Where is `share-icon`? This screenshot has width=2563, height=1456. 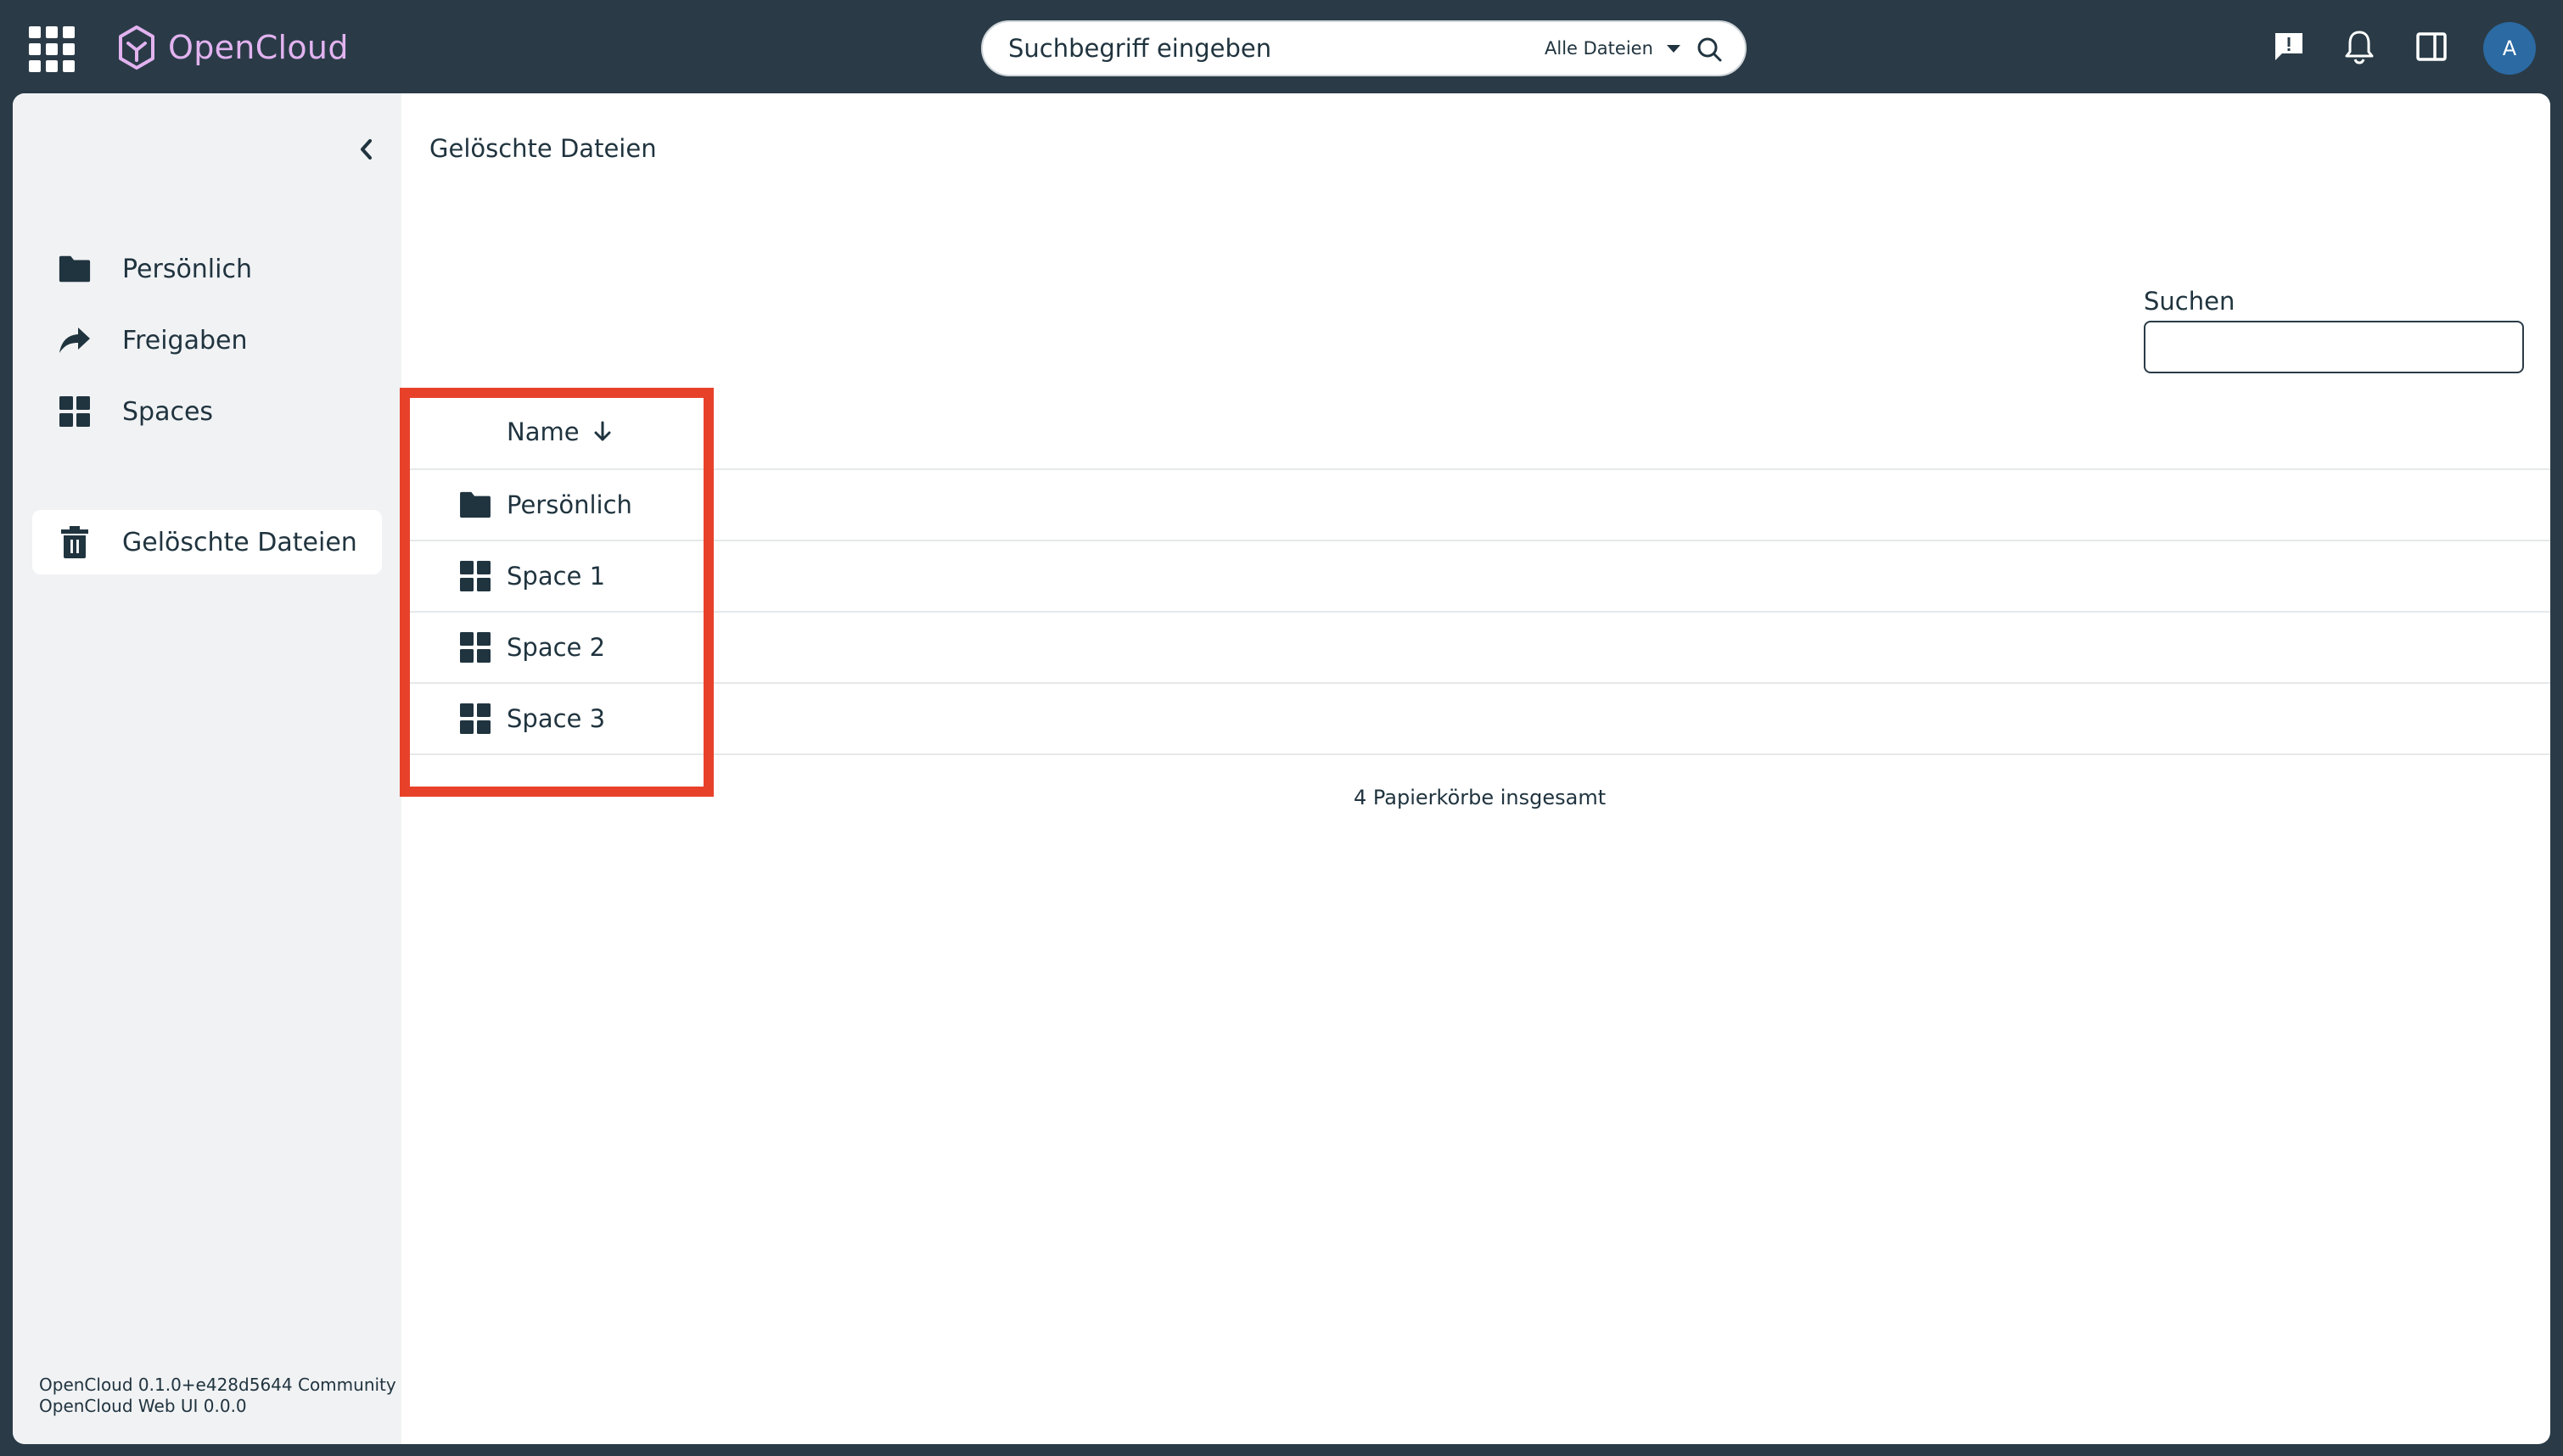 share-icon is located at coordinates (75, 340).